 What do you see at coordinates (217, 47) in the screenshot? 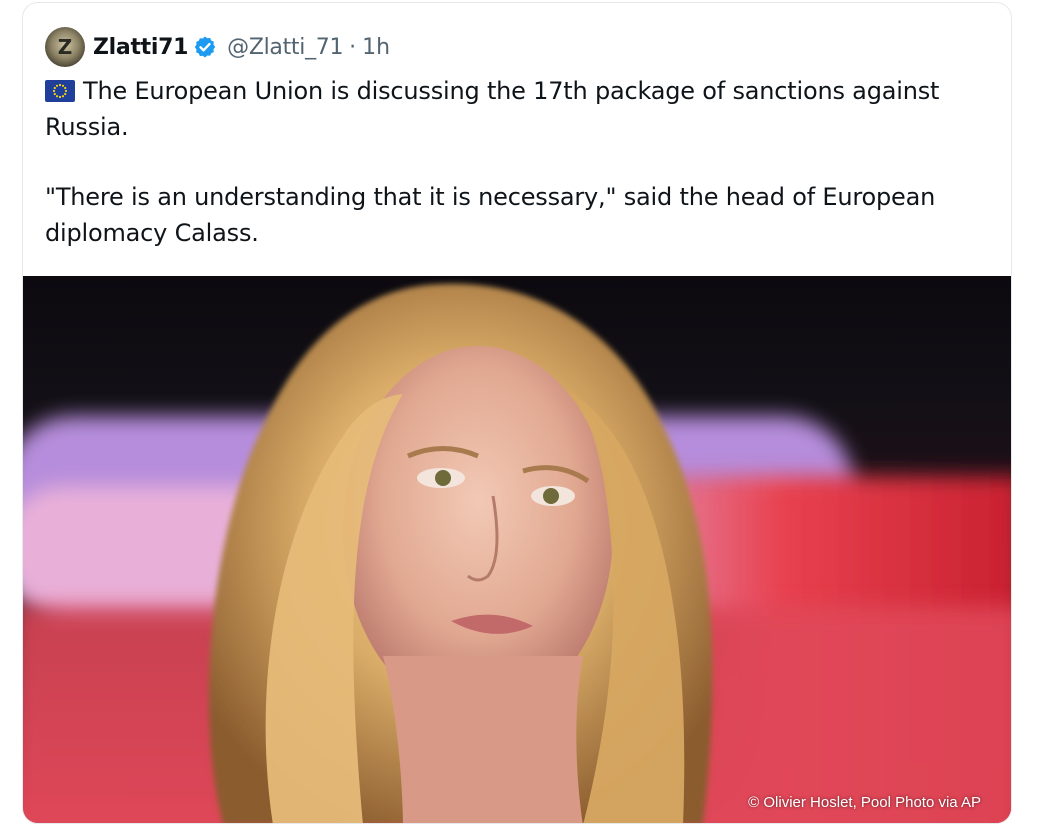
I see `tweet-header: Z Zlatti71 @Zlatti_71 · 1h` at bounding box center [217, 47].